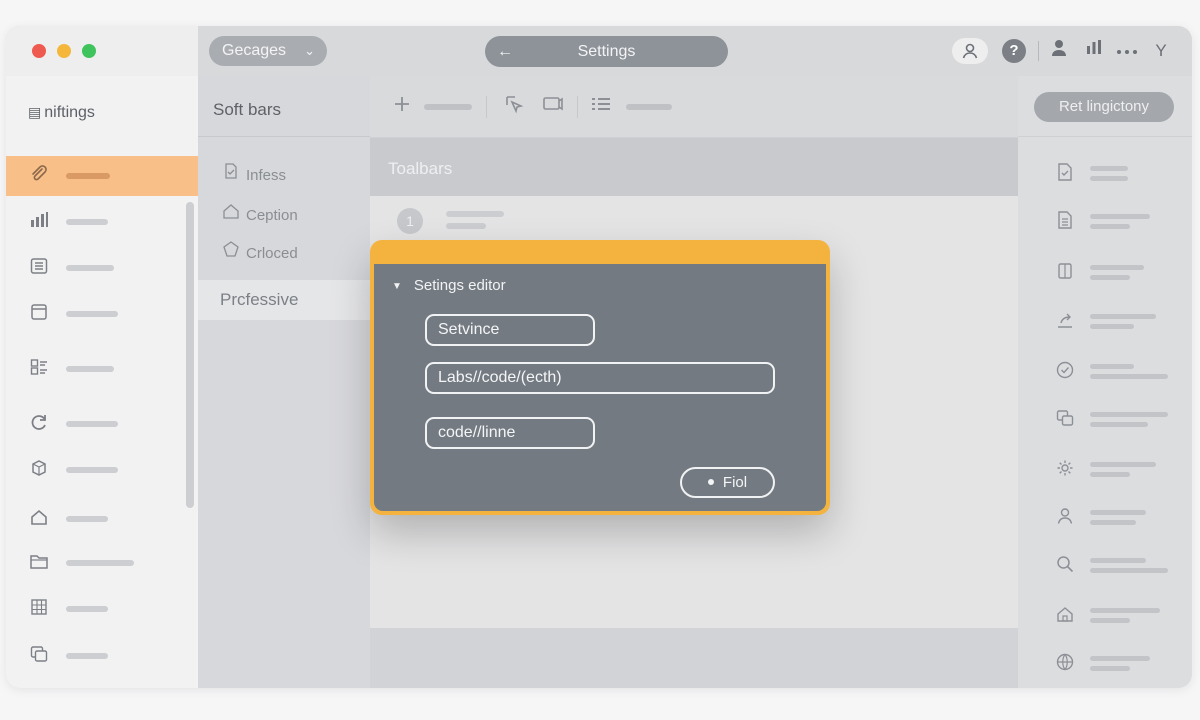 This screenshot has height=720, width=1200. I want to click on cursor-icon, so click(514, 107).